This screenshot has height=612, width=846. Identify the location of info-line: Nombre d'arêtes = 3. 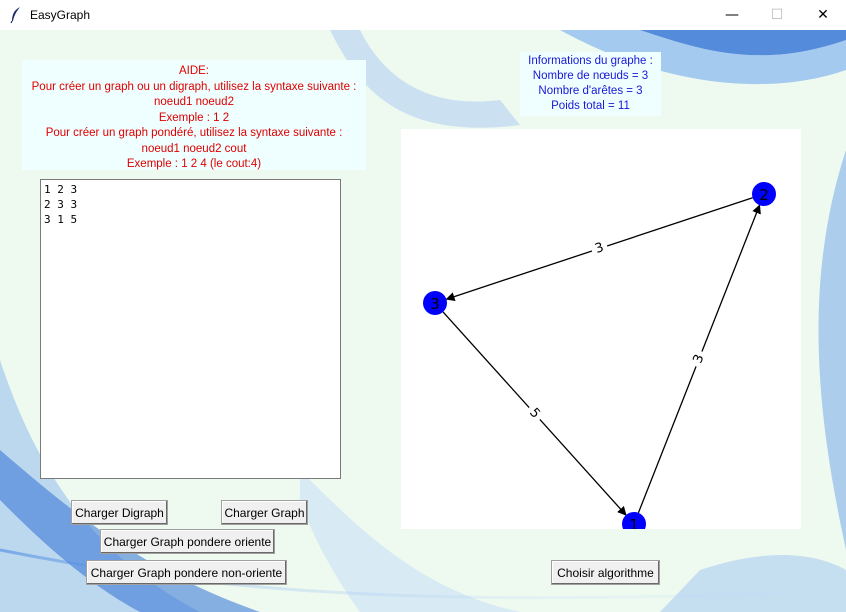
(590, 91).